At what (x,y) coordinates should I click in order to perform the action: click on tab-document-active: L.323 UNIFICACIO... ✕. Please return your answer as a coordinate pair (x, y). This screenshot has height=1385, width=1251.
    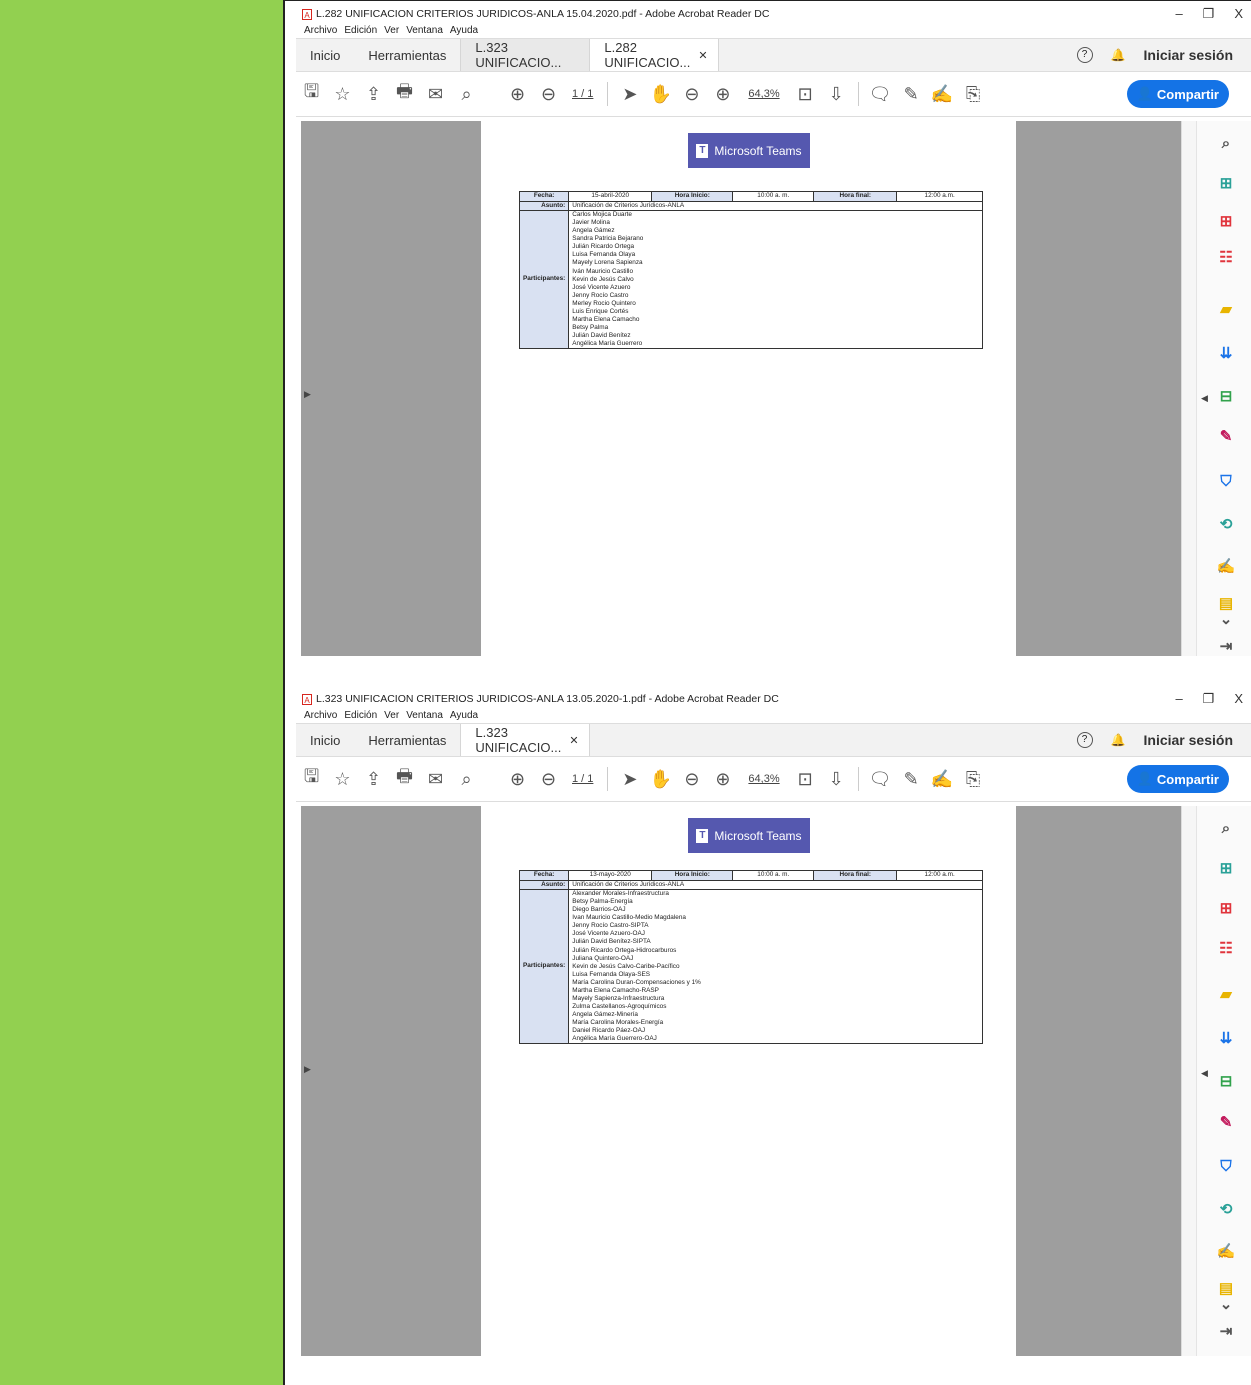
    Looking at the image, I should click on (525, 740).